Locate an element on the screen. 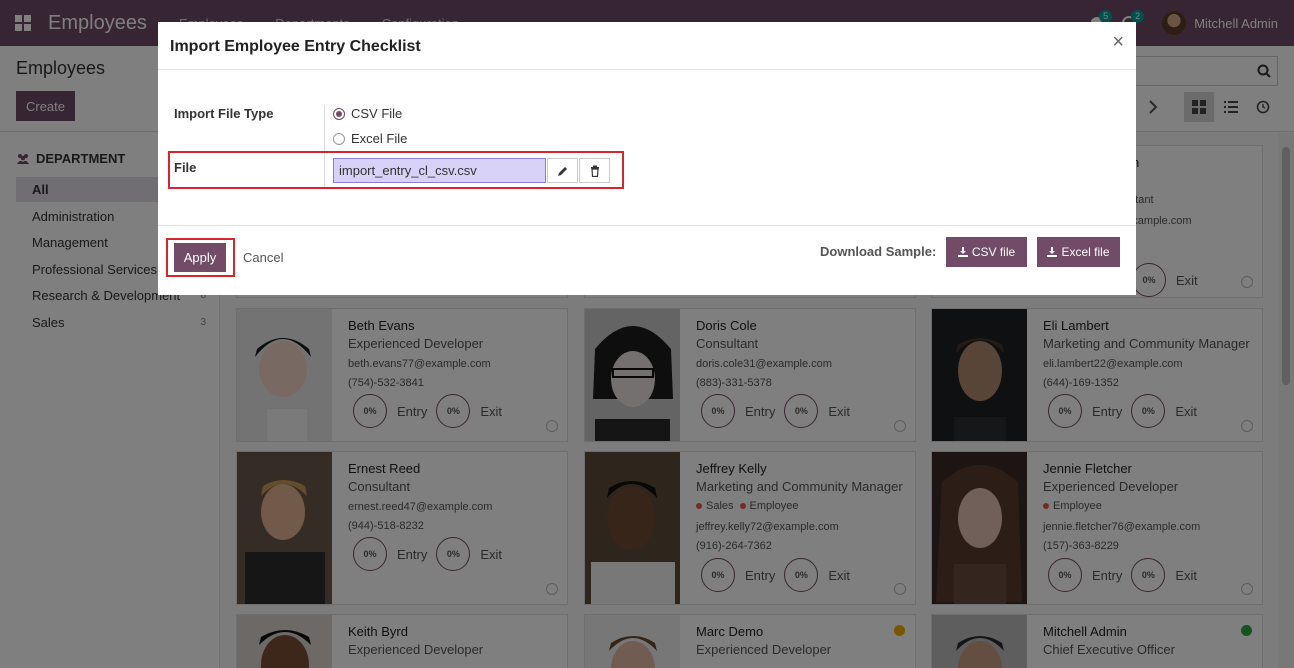 Image resolution: width=1294 pixels, height=668 pixels. download-csv-button: CSV file is located at coordinates (986, 252).